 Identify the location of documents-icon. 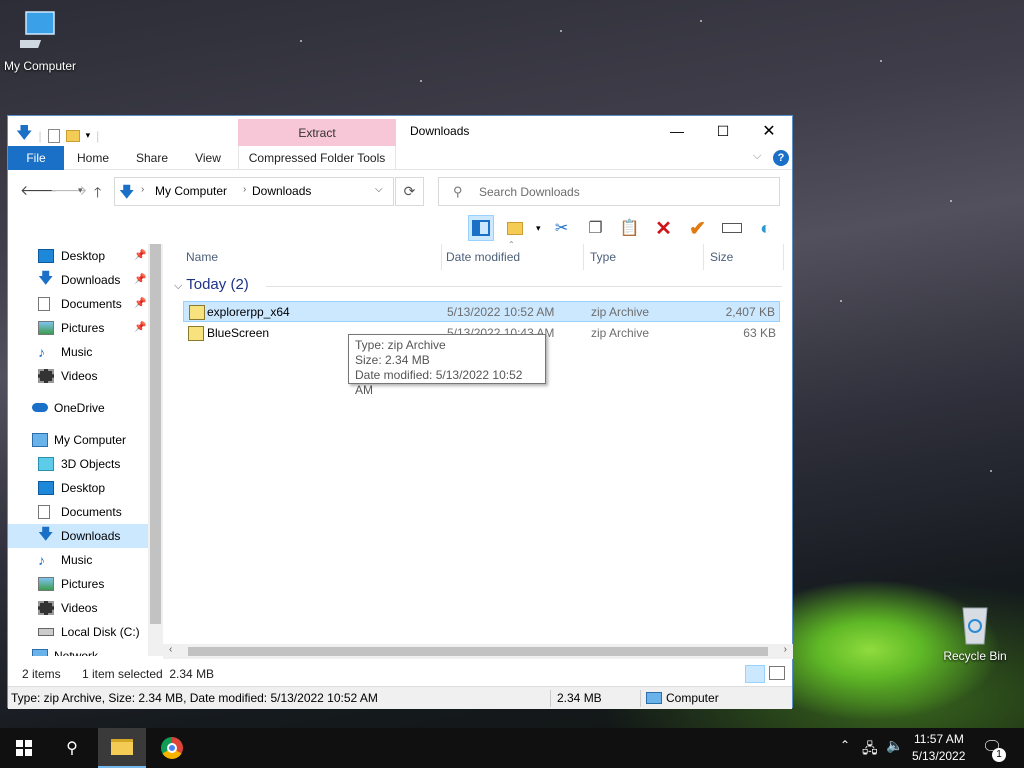
(44, 512).